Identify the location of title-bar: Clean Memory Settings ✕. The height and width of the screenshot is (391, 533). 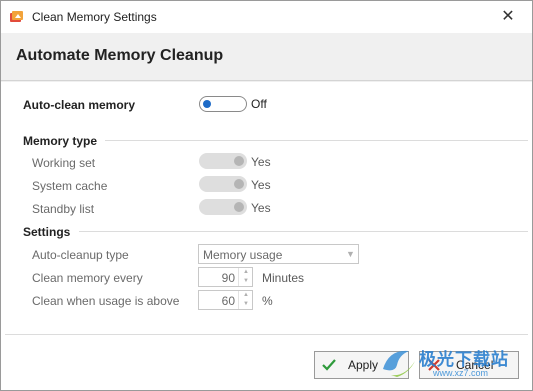
(266, 17).